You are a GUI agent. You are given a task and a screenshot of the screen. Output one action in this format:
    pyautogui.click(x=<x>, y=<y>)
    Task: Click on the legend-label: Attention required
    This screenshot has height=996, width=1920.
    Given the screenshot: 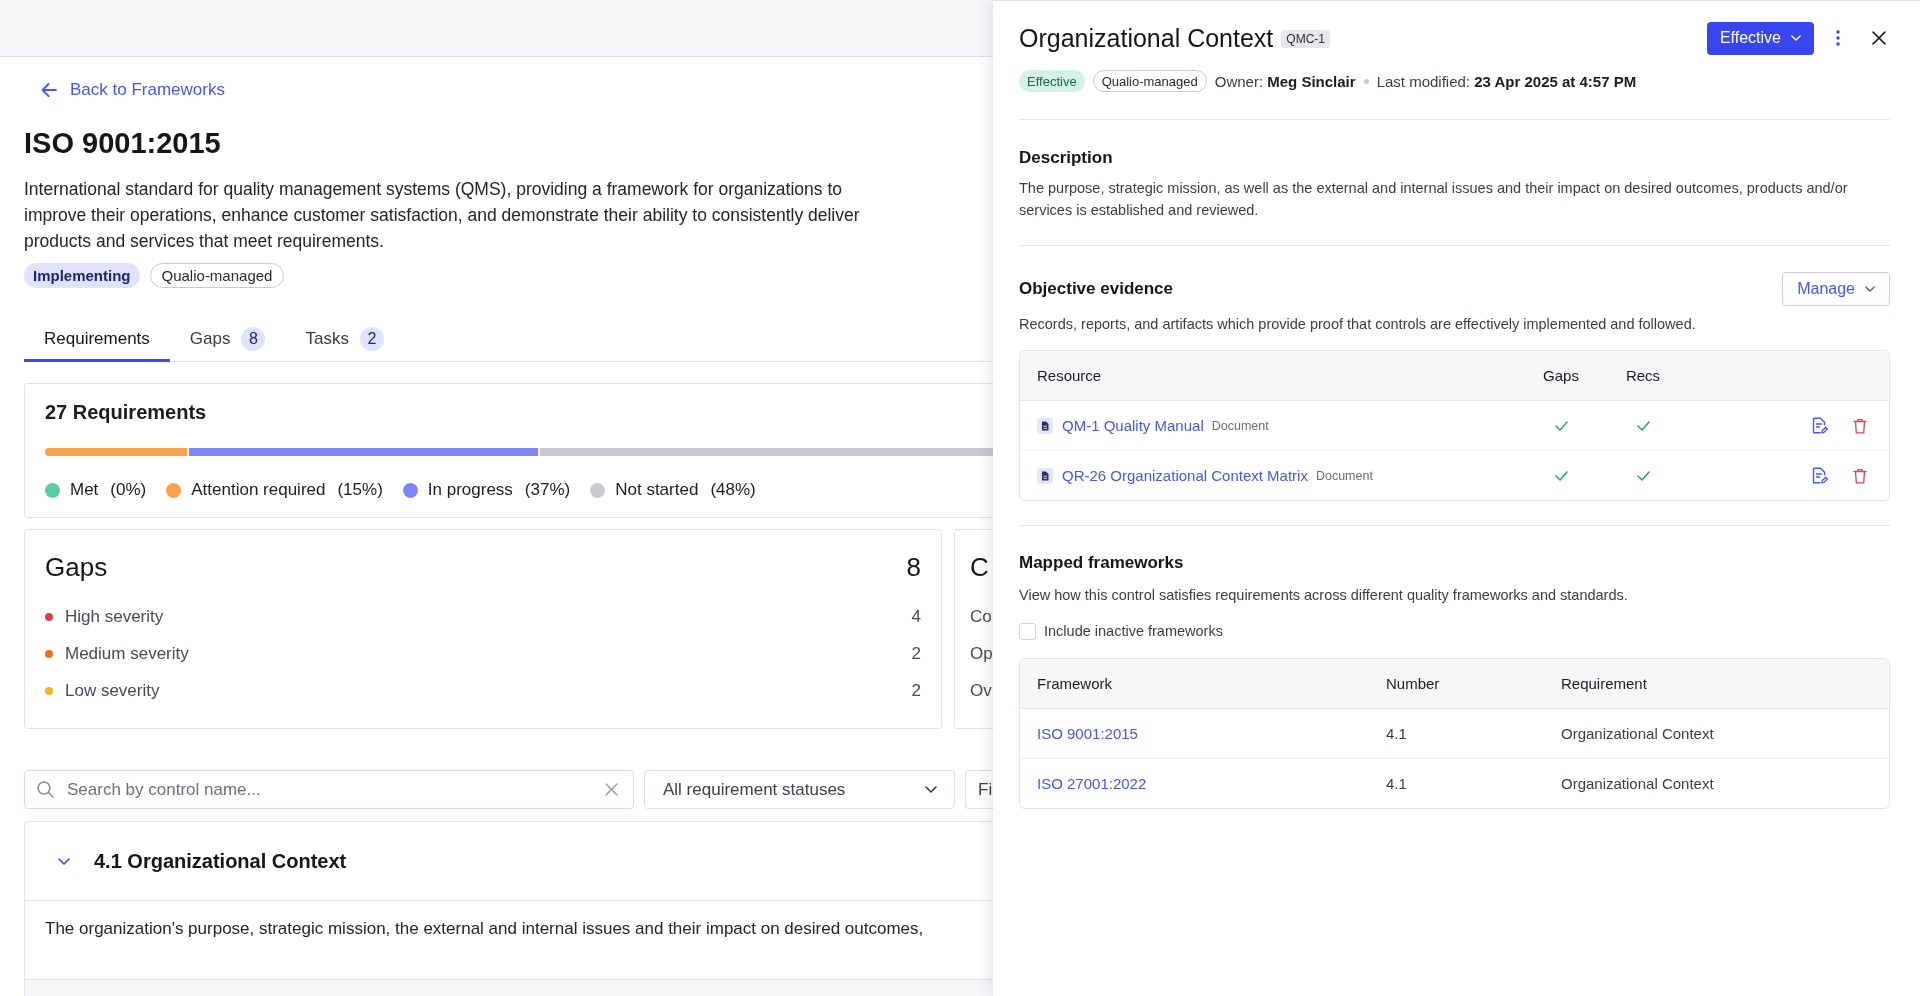 What is the action you would take?
    pyautogui.click(x=258, y=490)
    